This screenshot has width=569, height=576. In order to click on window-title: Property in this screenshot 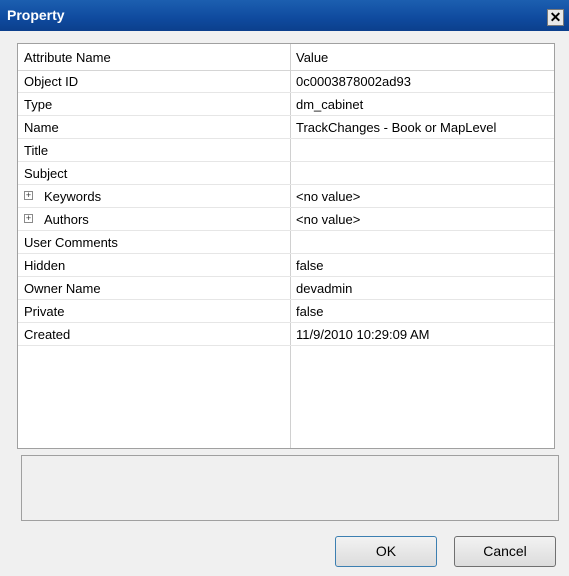, I will do `click(36, 15)`.